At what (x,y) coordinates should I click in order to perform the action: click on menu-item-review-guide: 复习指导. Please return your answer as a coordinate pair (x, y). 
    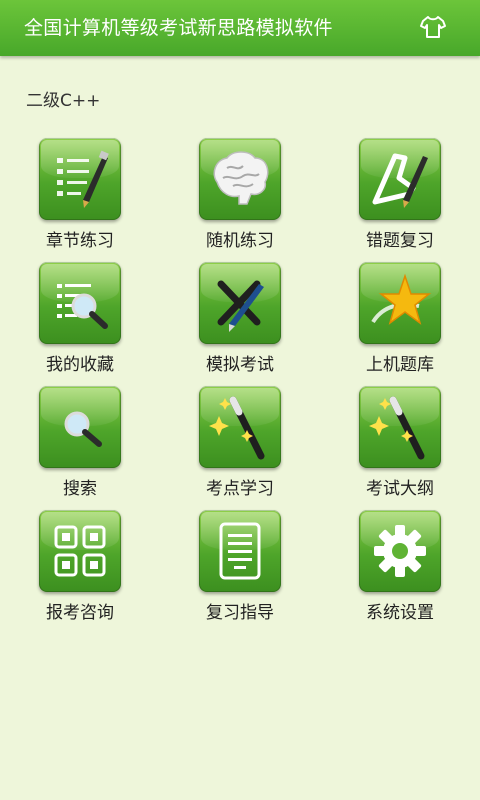
    Looking at the image, I should click on (240, 570).